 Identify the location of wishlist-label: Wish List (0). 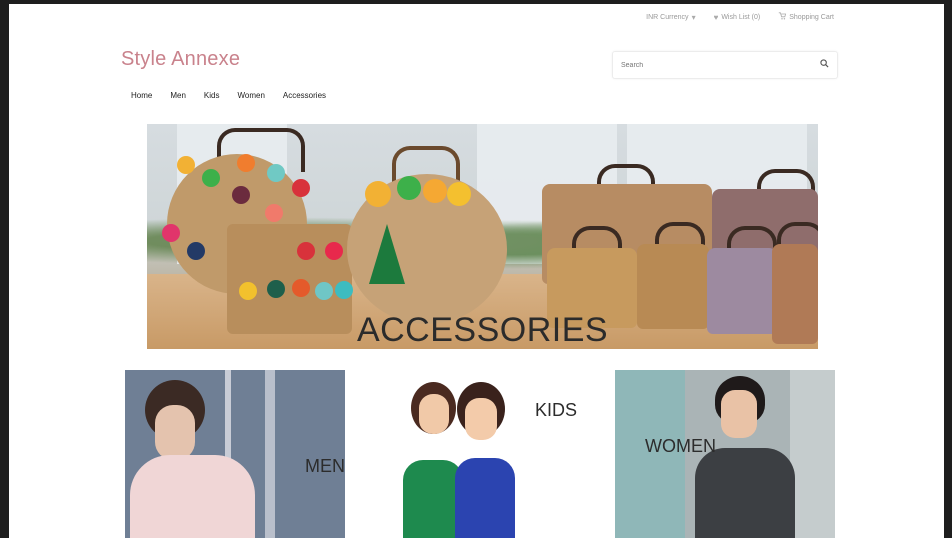
(741, 17).